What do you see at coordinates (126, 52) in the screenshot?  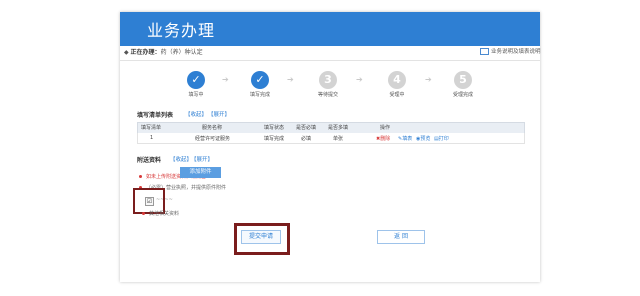 I see `diamond-icon: ◆` at bounding box center [126, 52].